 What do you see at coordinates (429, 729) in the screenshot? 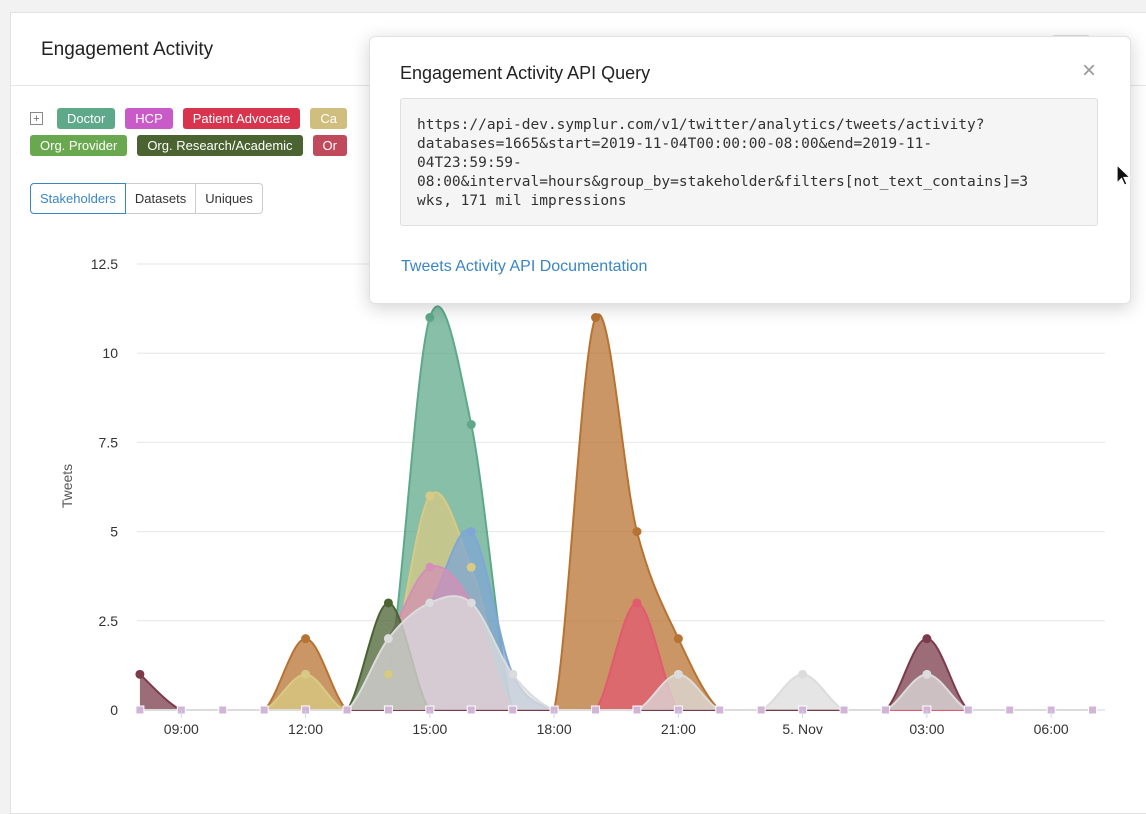
I see `x-tick-label: 15:00` at bounding box center [429, 729].